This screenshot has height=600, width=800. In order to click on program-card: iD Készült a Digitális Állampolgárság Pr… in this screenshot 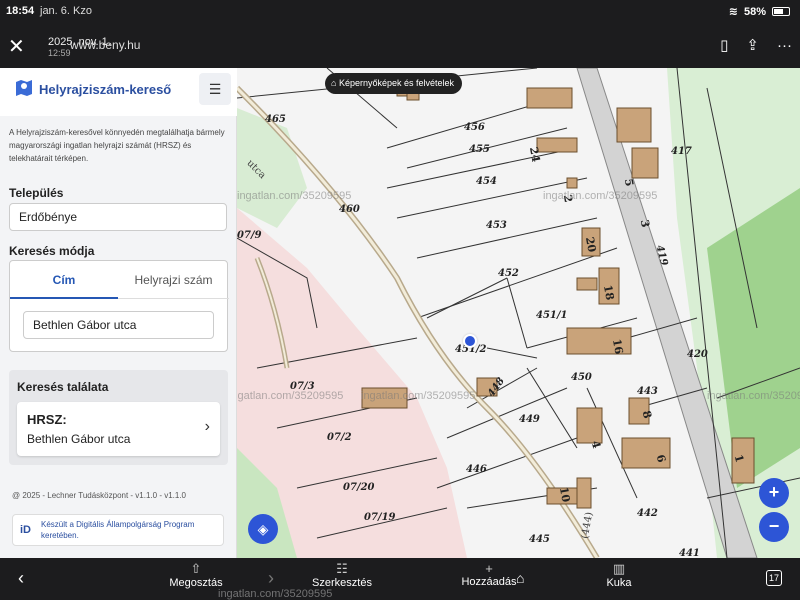, I will do `click(118, 530)`.